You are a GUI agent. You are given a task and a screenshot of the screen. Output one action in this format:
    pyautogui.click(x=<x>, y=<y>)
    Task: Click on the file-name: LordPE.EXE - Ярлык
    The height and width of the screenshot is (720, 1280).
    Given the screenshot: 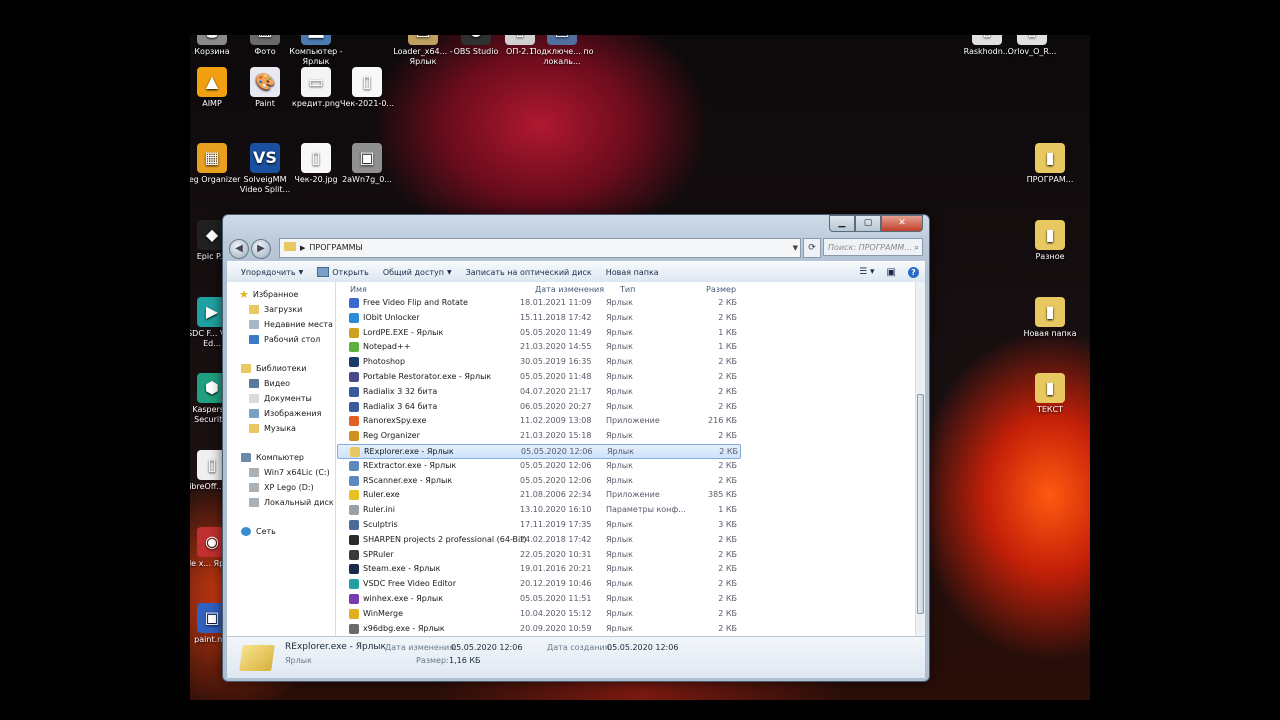 What is the action you would take?
    pyautogui.click(x=403, y=332)
    